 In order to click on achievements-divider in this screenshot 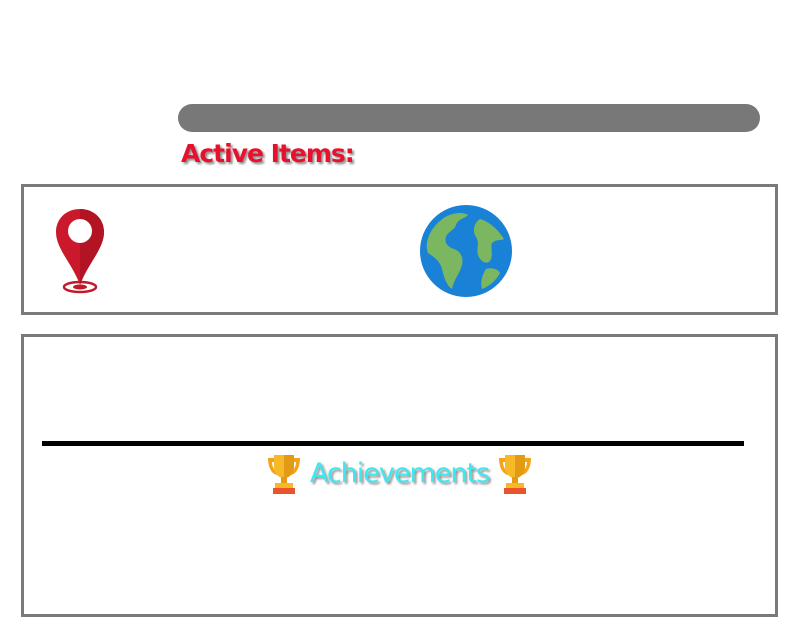, I will do `click(393, 443)`.